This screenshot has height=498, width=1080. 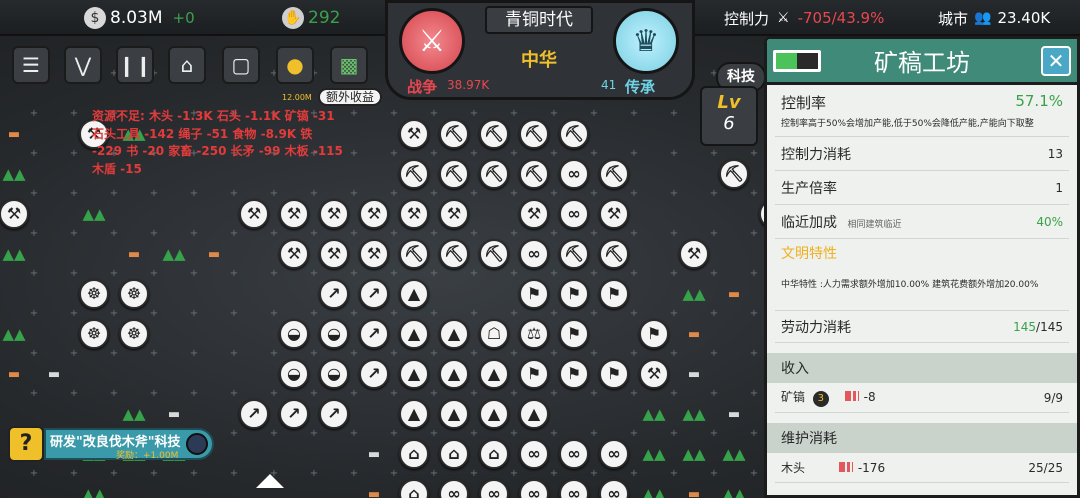 I want to click on menu-button: ☰, so click(x=31, y=65).